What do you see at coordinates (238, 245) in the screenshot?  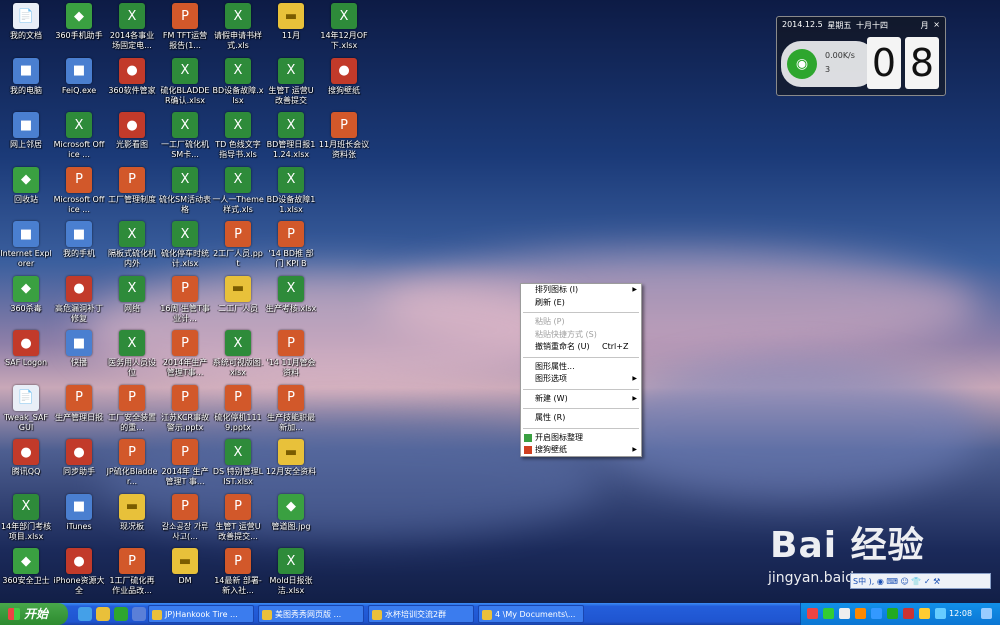 I see `desktop-icon: P 2工厂人员.ppt` at bounding box center [238, 245].